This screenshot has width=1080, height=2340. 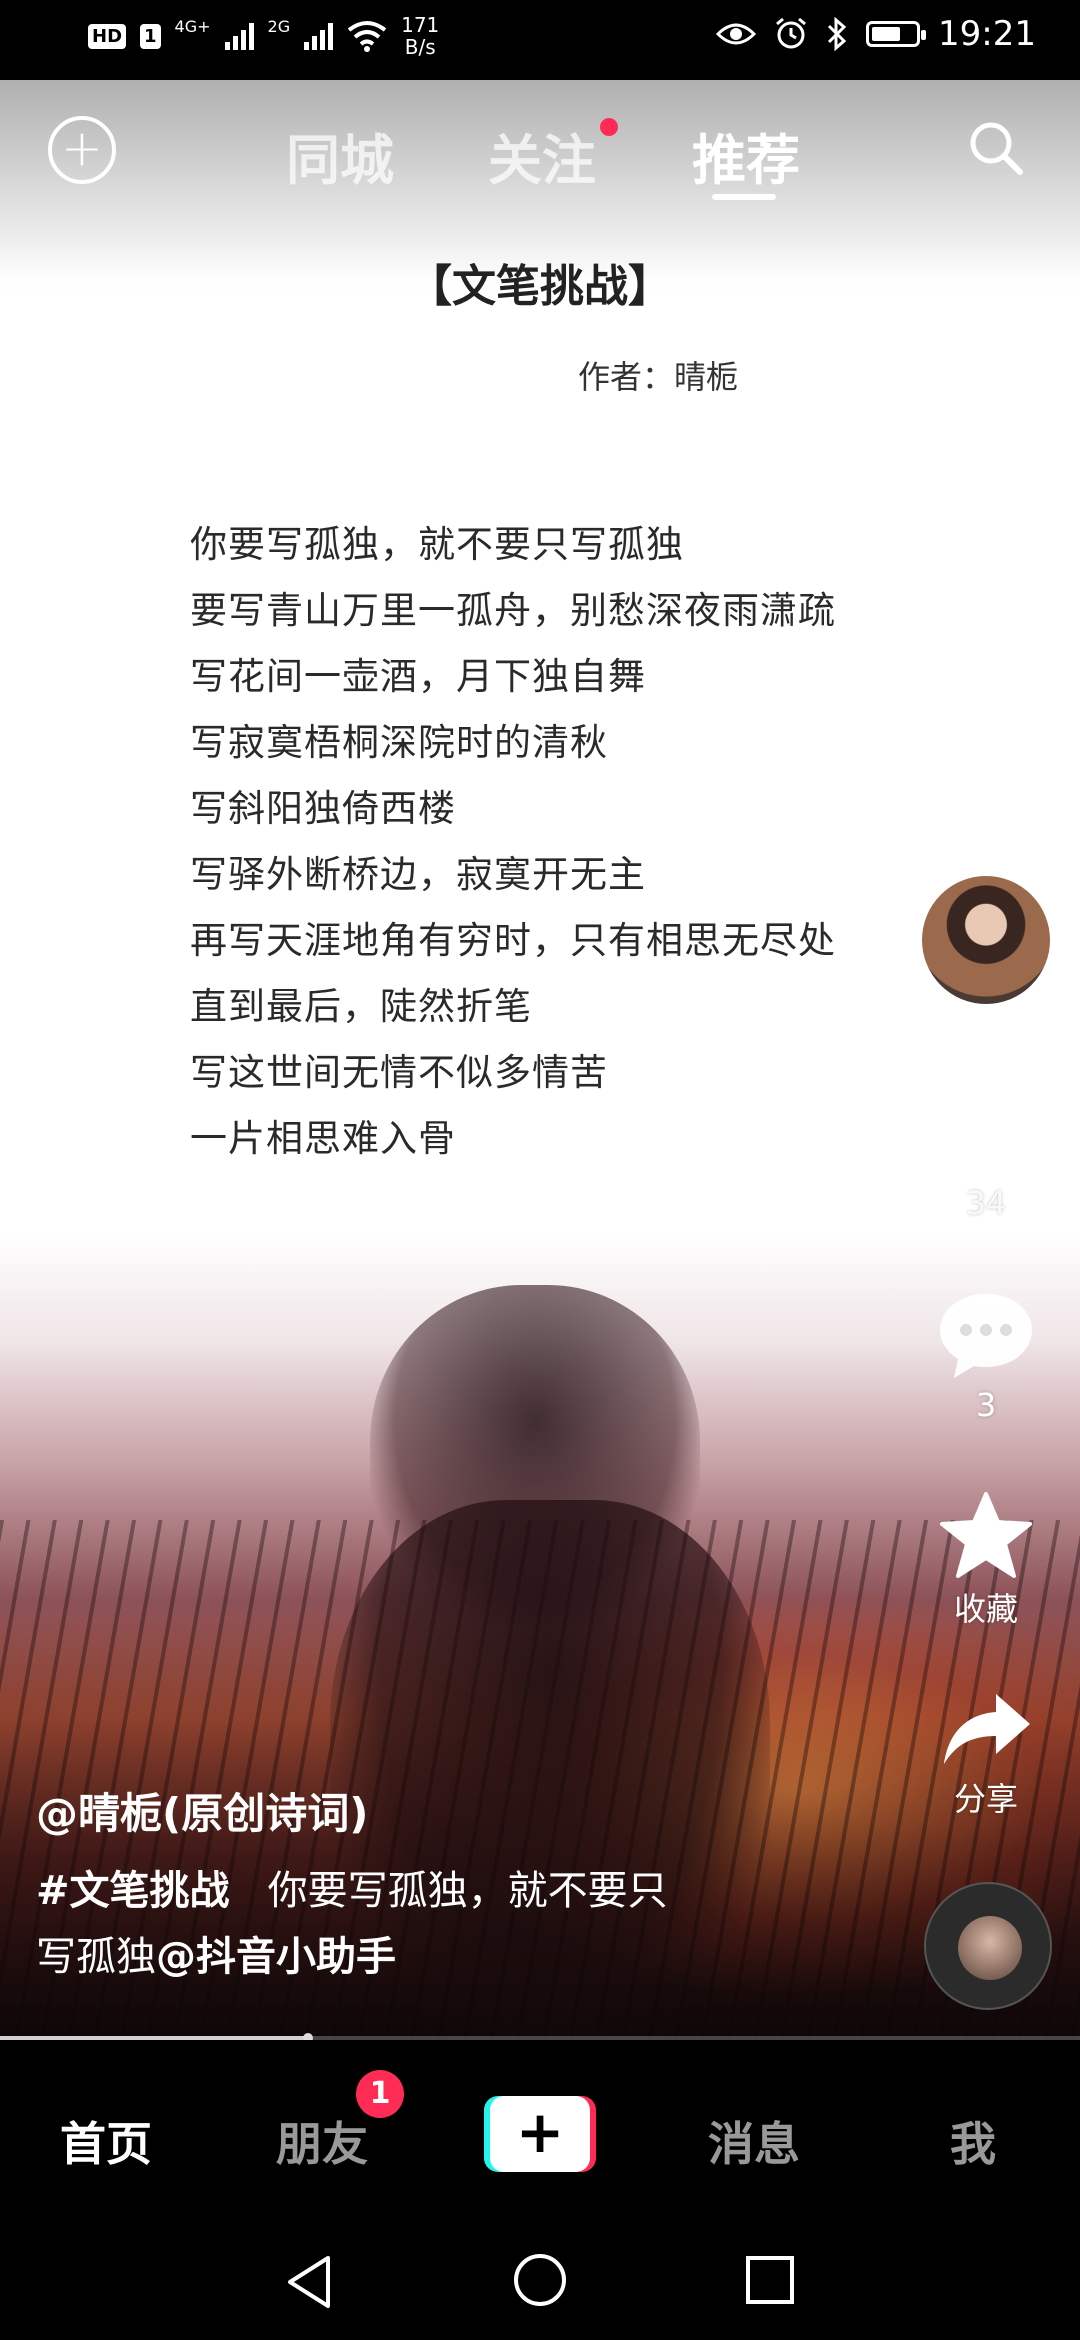 I want to click on poem-line: 你要写孤独，就不要只写孤独, so click(x=437, y=544).